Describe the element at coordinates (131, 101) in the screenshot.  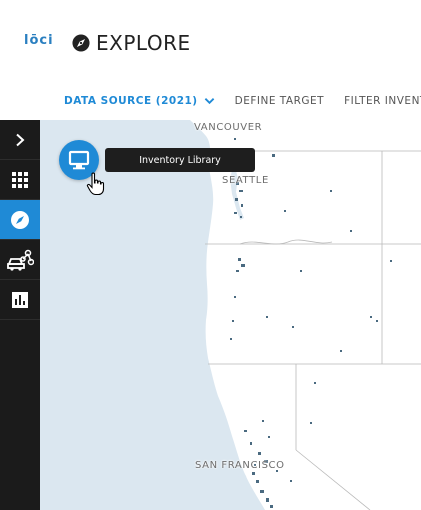
I see `tab-data-source-label: DATA SOURCE (2021)` at that location.